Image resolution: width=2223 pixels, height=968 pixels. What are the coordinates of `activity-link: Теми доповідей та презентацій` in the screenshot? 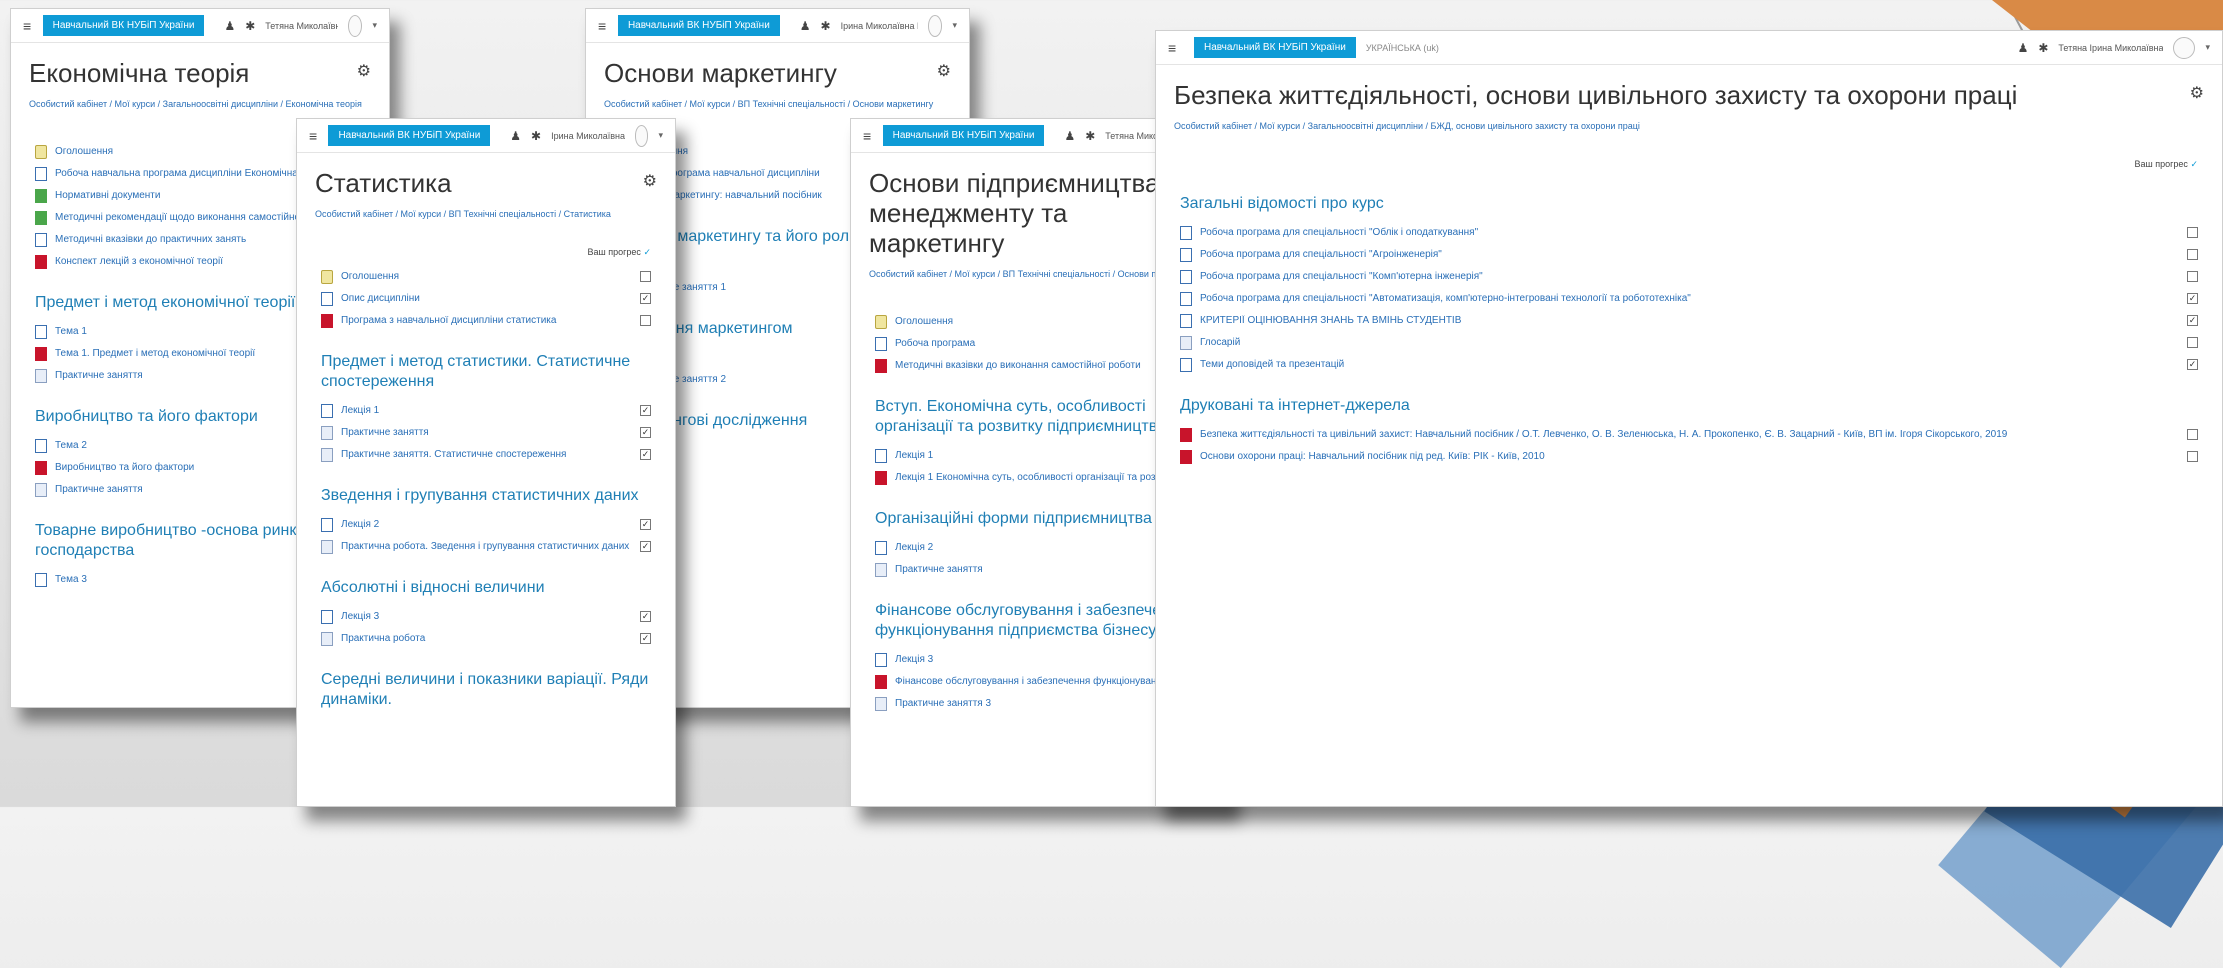 It's located at (1689, 364).